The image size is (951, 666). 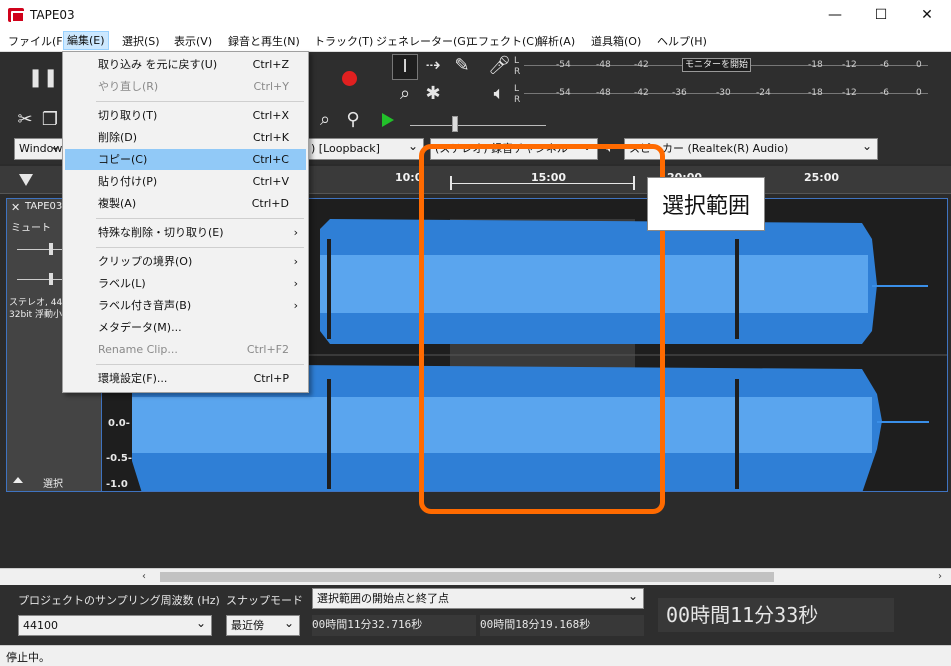 I want to click on snap-mode-label: スナップモード, so click(x=264, y=600).